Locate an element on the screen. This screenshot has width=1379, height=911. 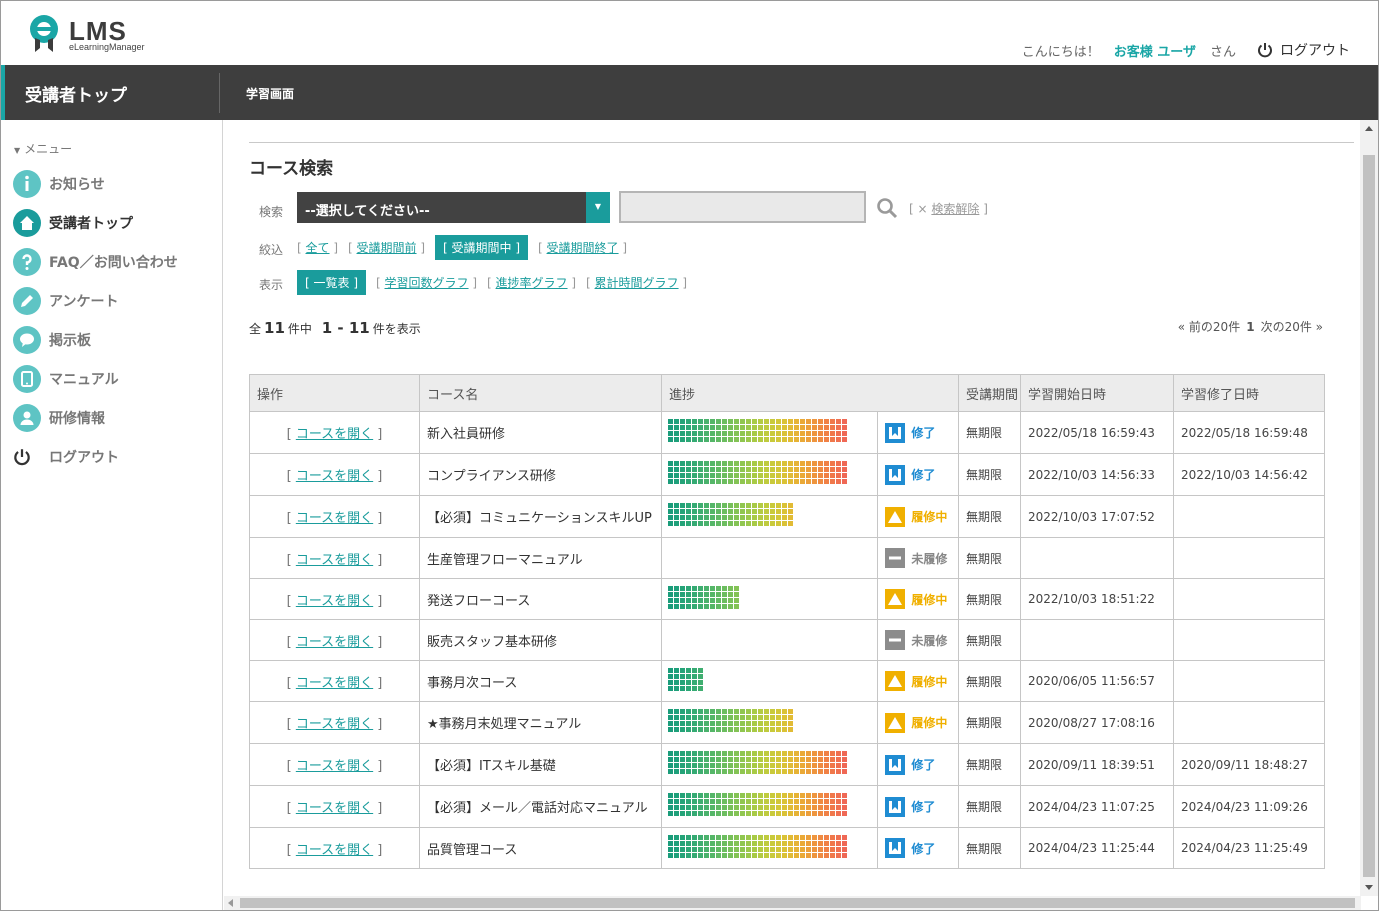
horizontal-scrollbar is located at coordinates (792, 903).